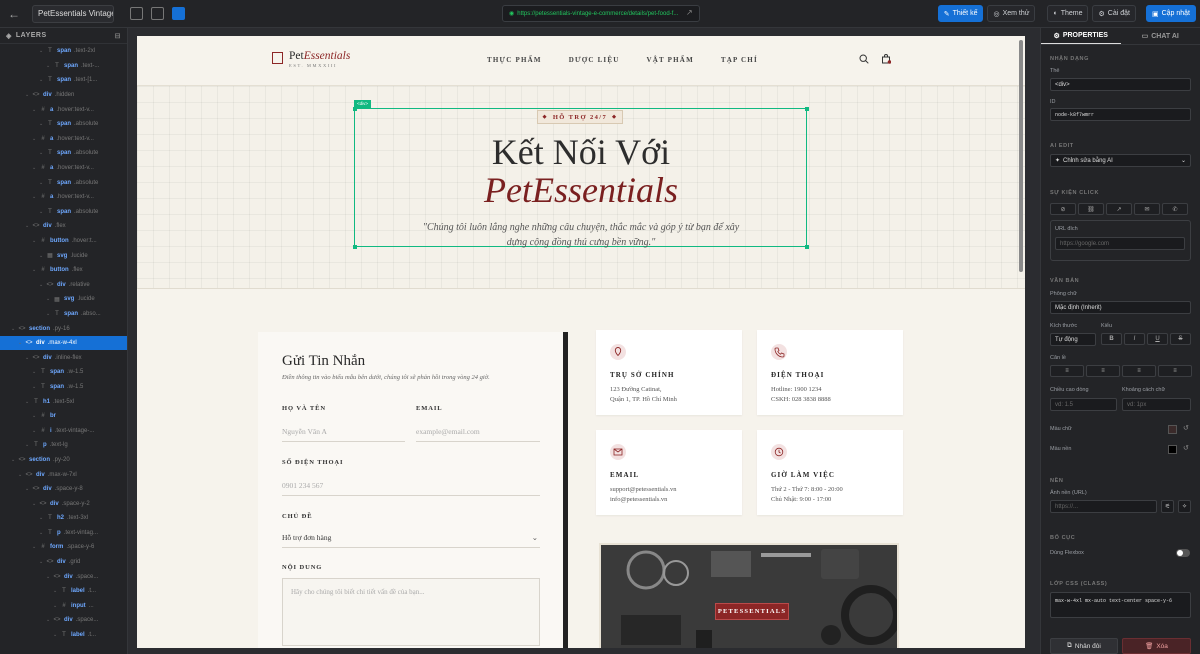 The image size is (1200, 654). Describe the element at coordinates (1167, 506) in the screenshot. I see `sliders-icon: ⚟` at that location.